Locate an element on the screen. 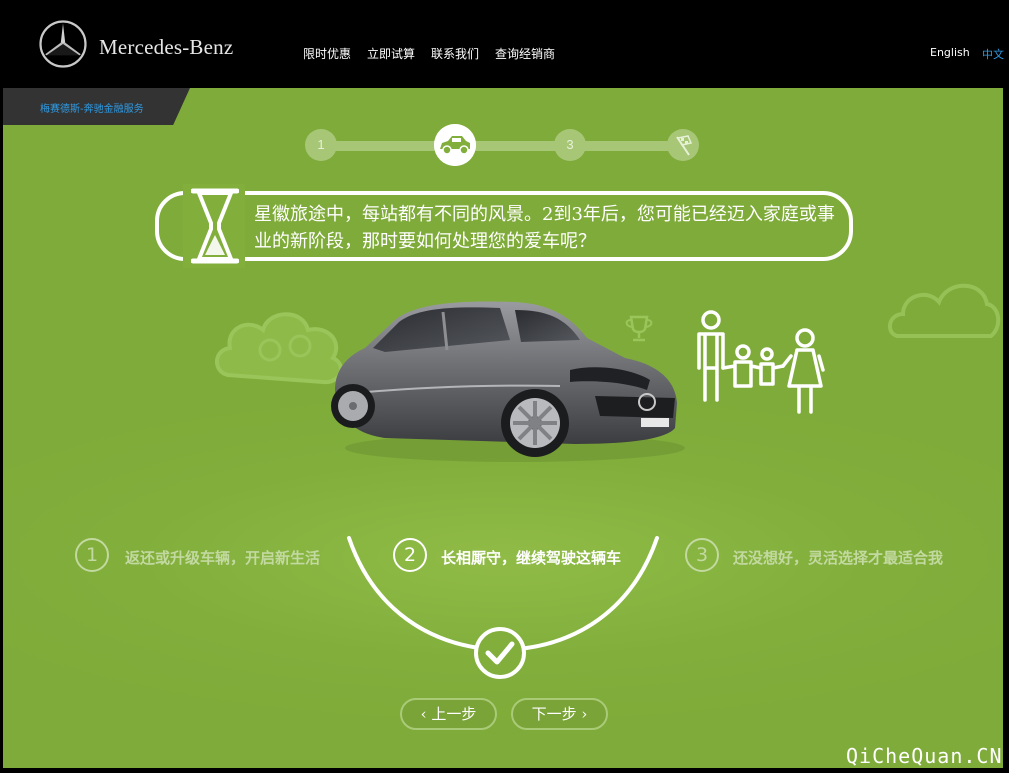 The image size is (1009, 773). option-1-label: 返还或升级车辆，开启新生活 is located at coordinates (222, 557).